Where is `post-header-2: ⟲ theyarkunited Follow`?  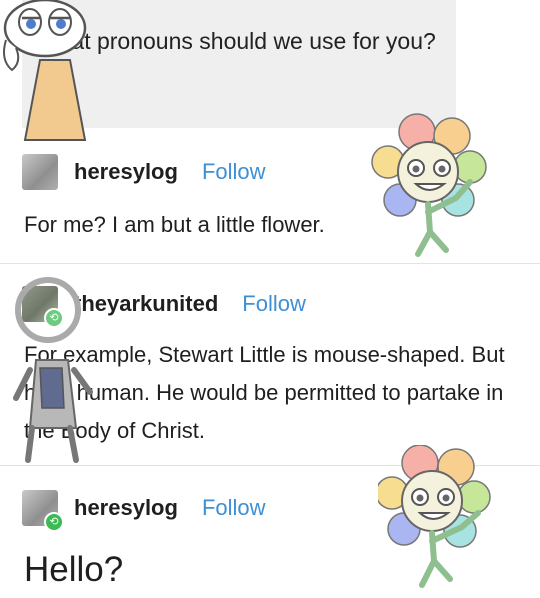
post-header-2: ⟲ theyarkunited Follow is located at coordinates (164, 306).